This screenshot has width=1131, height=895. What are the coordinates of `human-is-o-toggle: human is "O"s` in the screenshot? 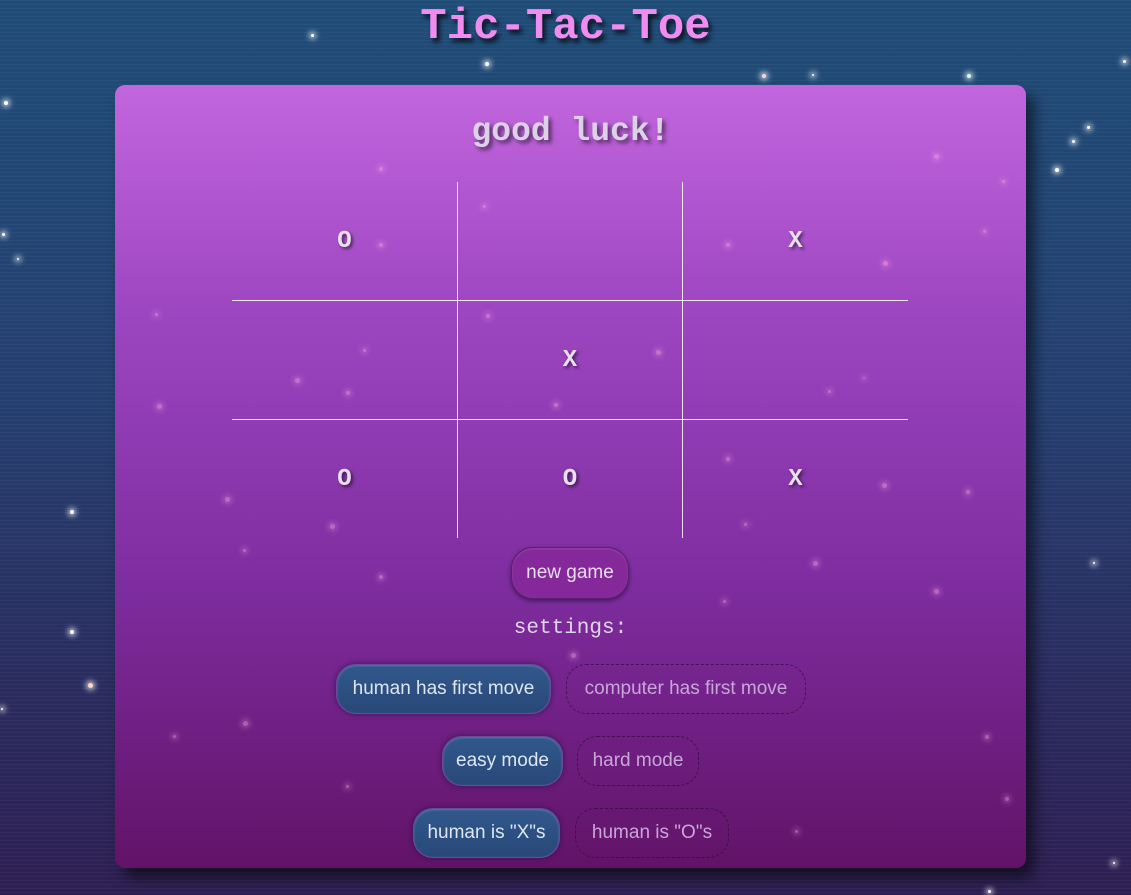 It's located at (652, 833).